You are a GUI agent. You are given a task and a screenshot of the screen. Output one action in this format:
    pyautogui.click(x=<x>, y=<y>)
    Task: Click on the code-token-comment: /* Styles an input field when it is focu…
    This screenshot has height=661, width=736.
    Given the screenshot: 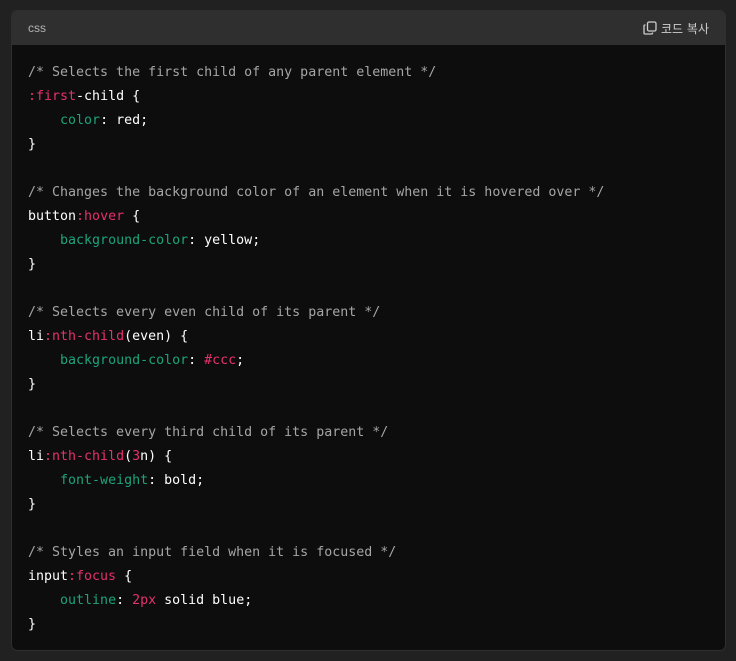 What is the action you would take?
    pyautogui.click(x=212, y=552)
    